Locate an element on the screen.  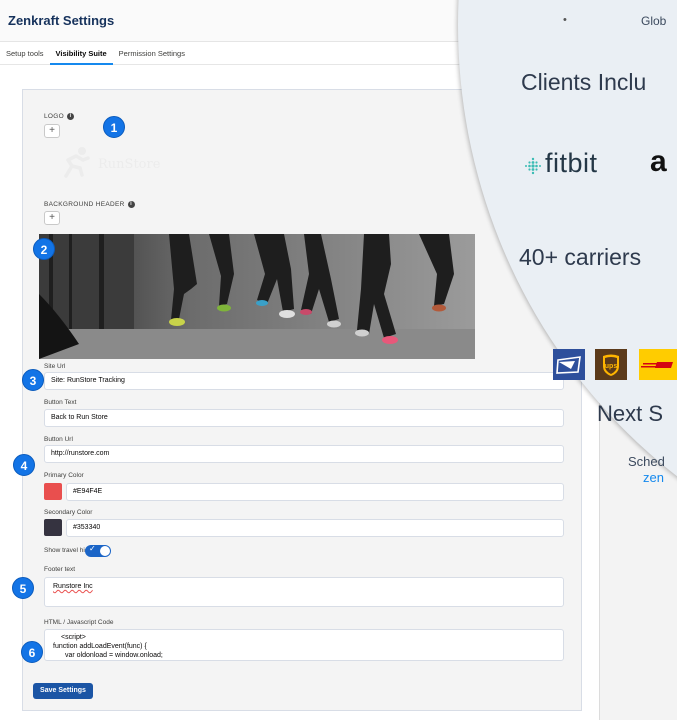
step-badge-6: 6 is located at coordinates (32, 652).